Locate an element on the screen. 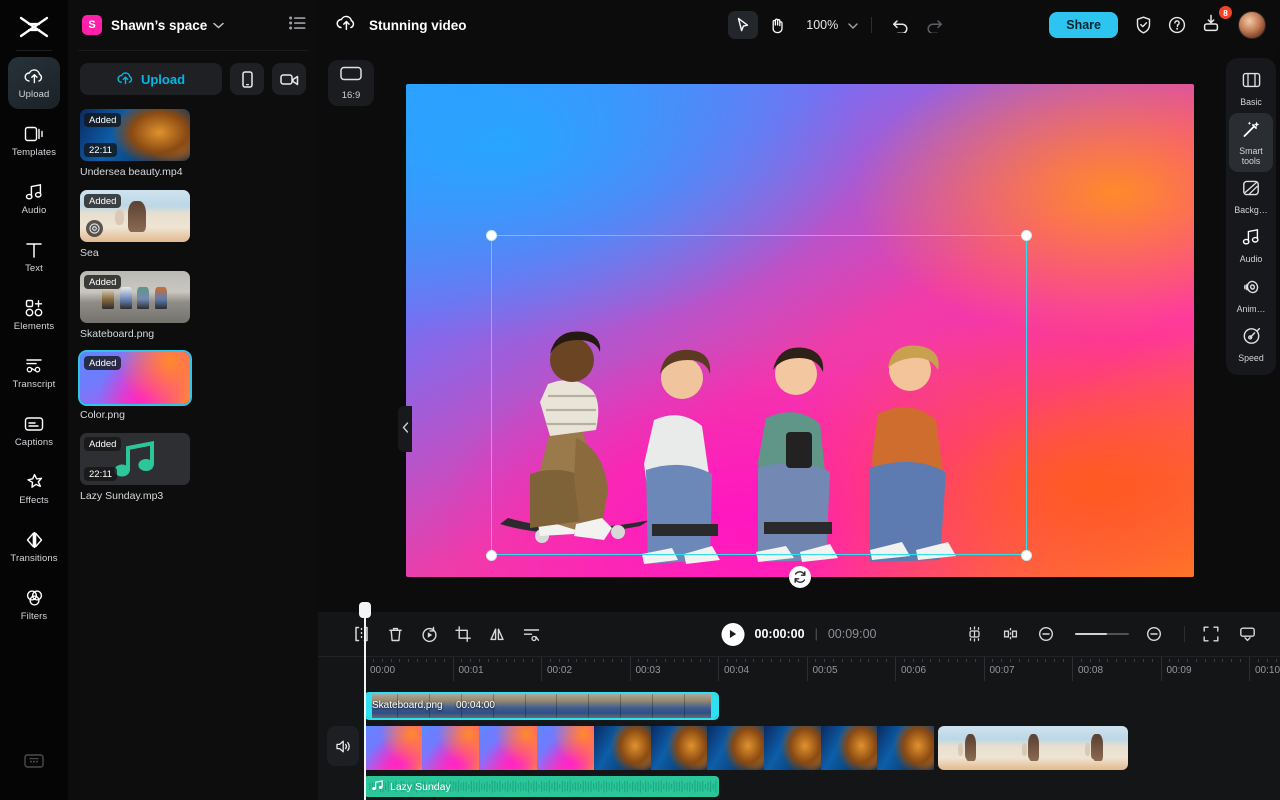 The image size is (1280, 800). sidebar-item-elements: Elements is located at coordinates (34, 315).